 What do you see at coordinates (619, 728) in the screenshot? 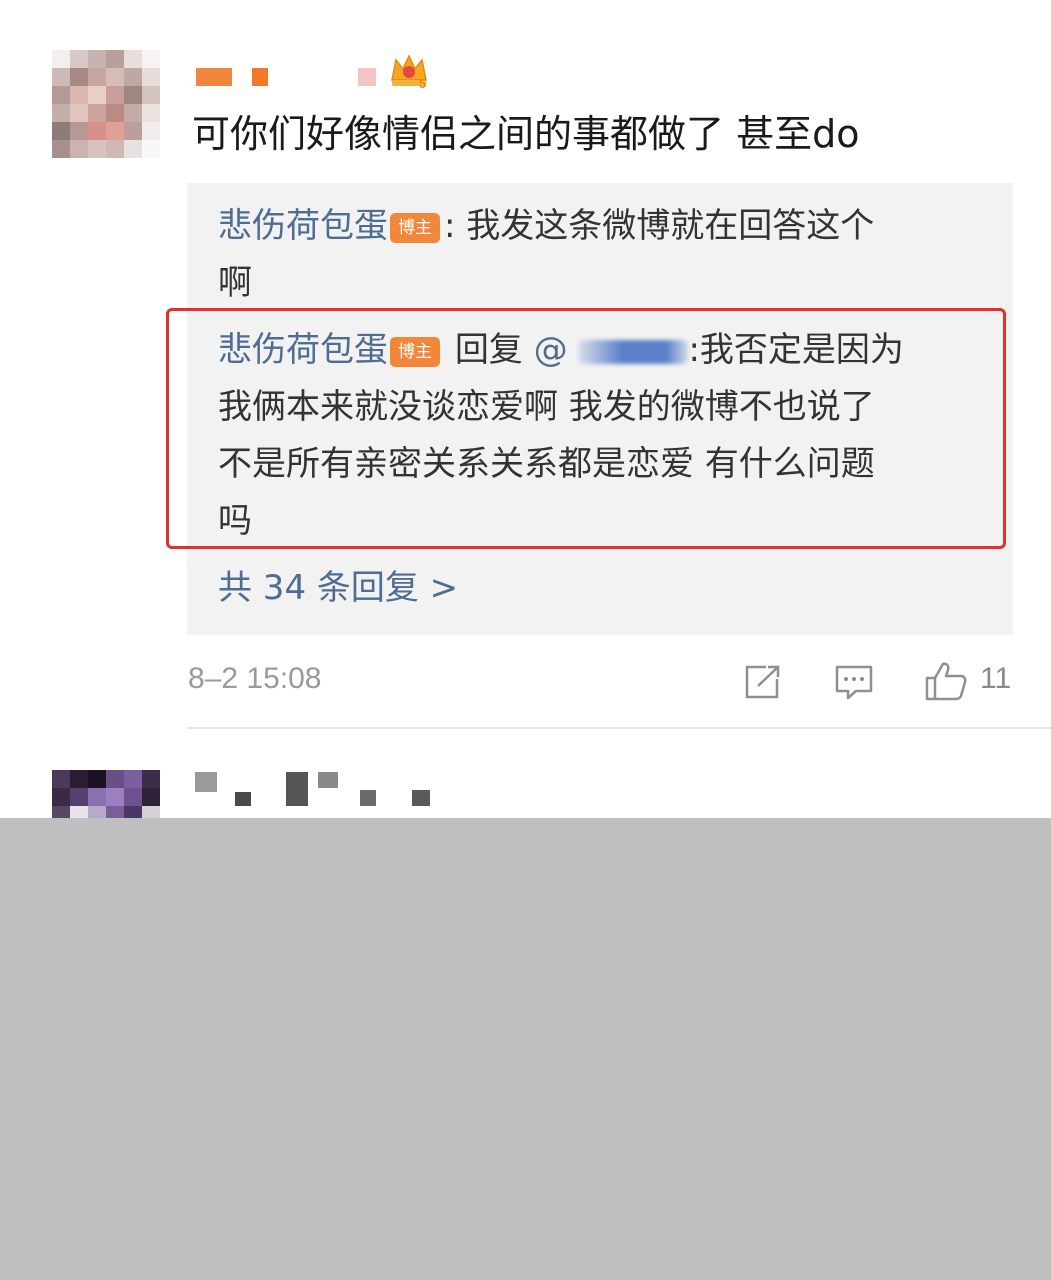
I see `divider` at bounding box center [619, 728].